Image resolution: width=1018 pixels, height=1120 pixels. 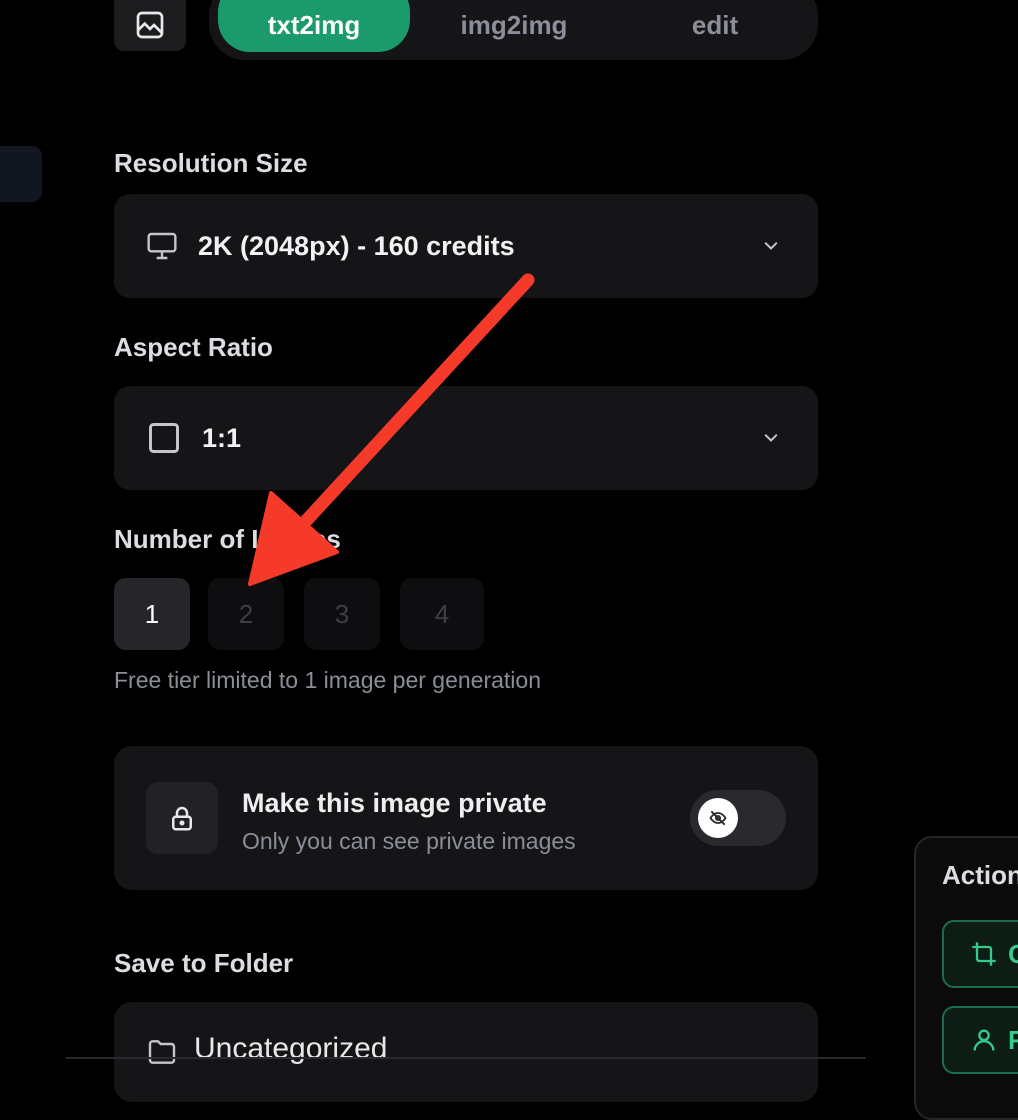 What do you see at coordinates (164, 438) in the screenshot?
I see `square-icon` at bounding box center [164, 438].